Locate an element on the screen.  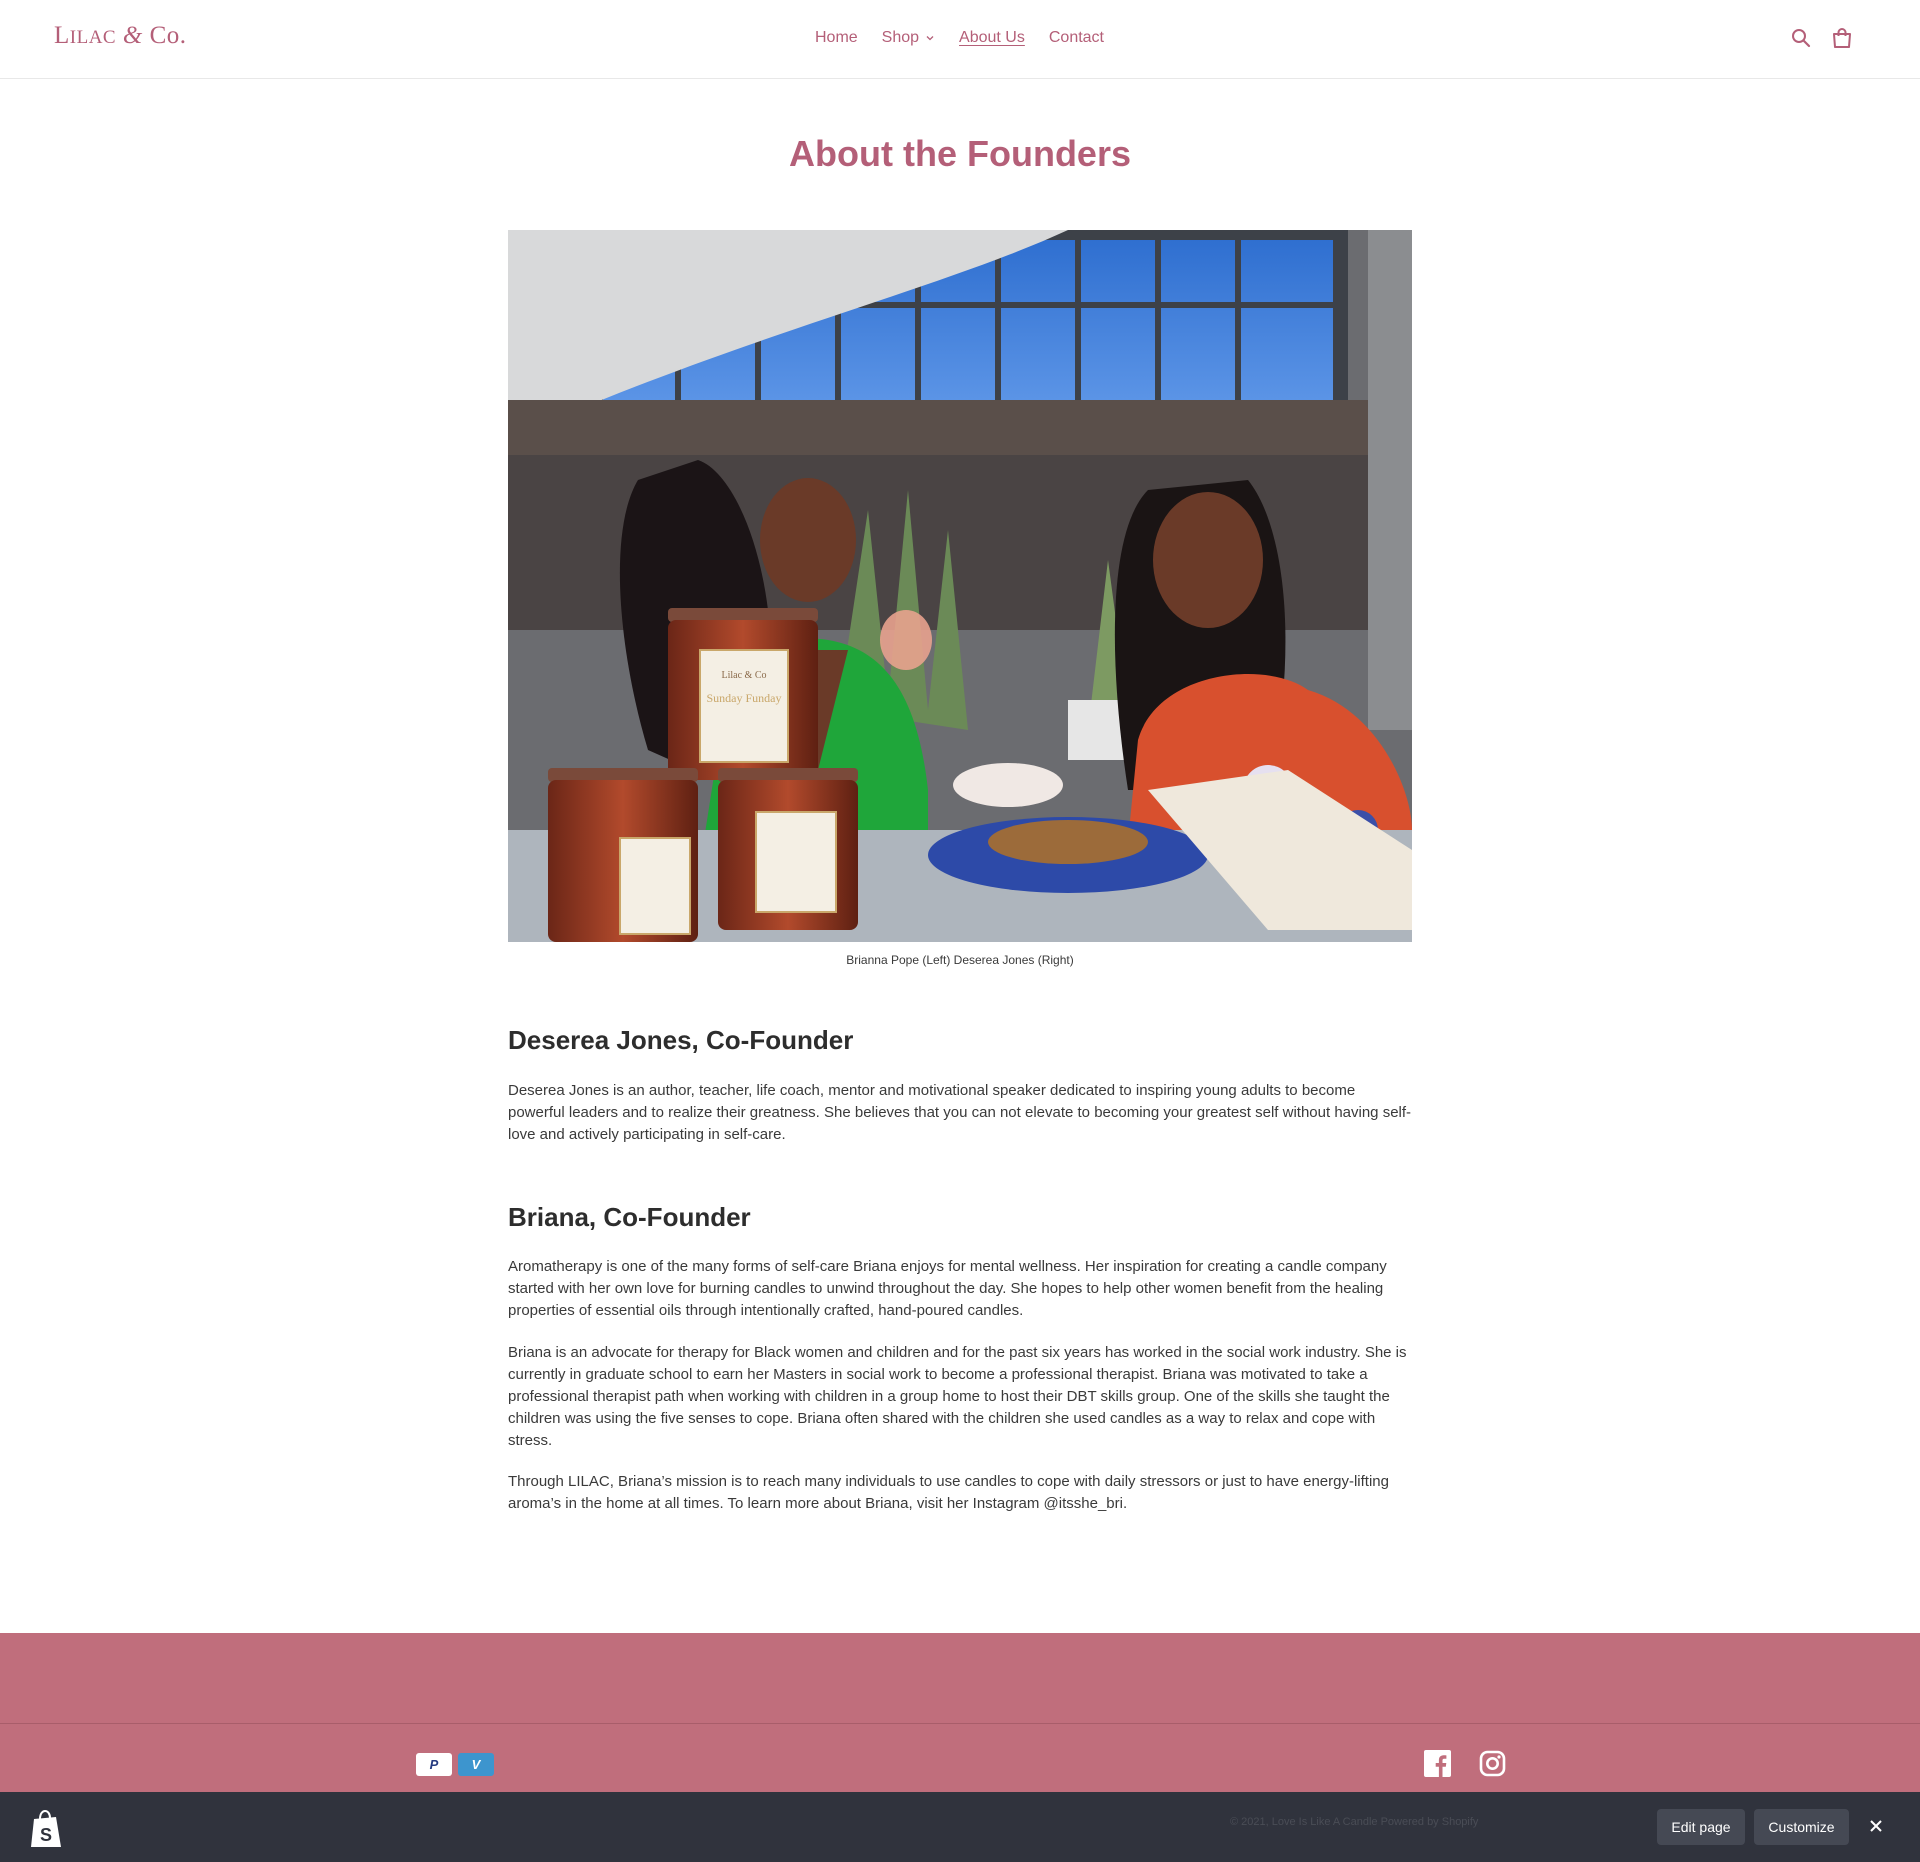
shopify-bag-icon: S is located at coordinates (46, 1829).